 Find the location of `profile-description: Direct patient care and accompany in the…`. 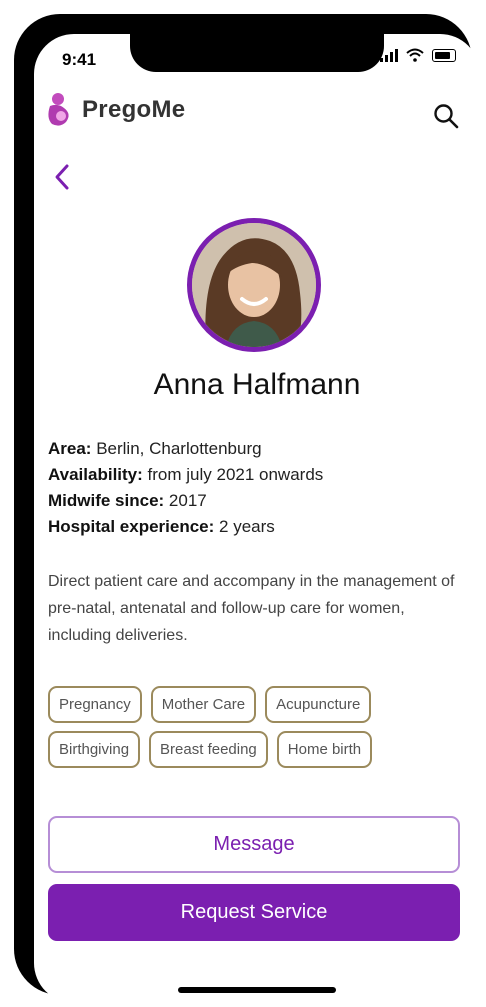

profile-description: Direct patient care and accompany in the… is located at coordinates (251, 608).